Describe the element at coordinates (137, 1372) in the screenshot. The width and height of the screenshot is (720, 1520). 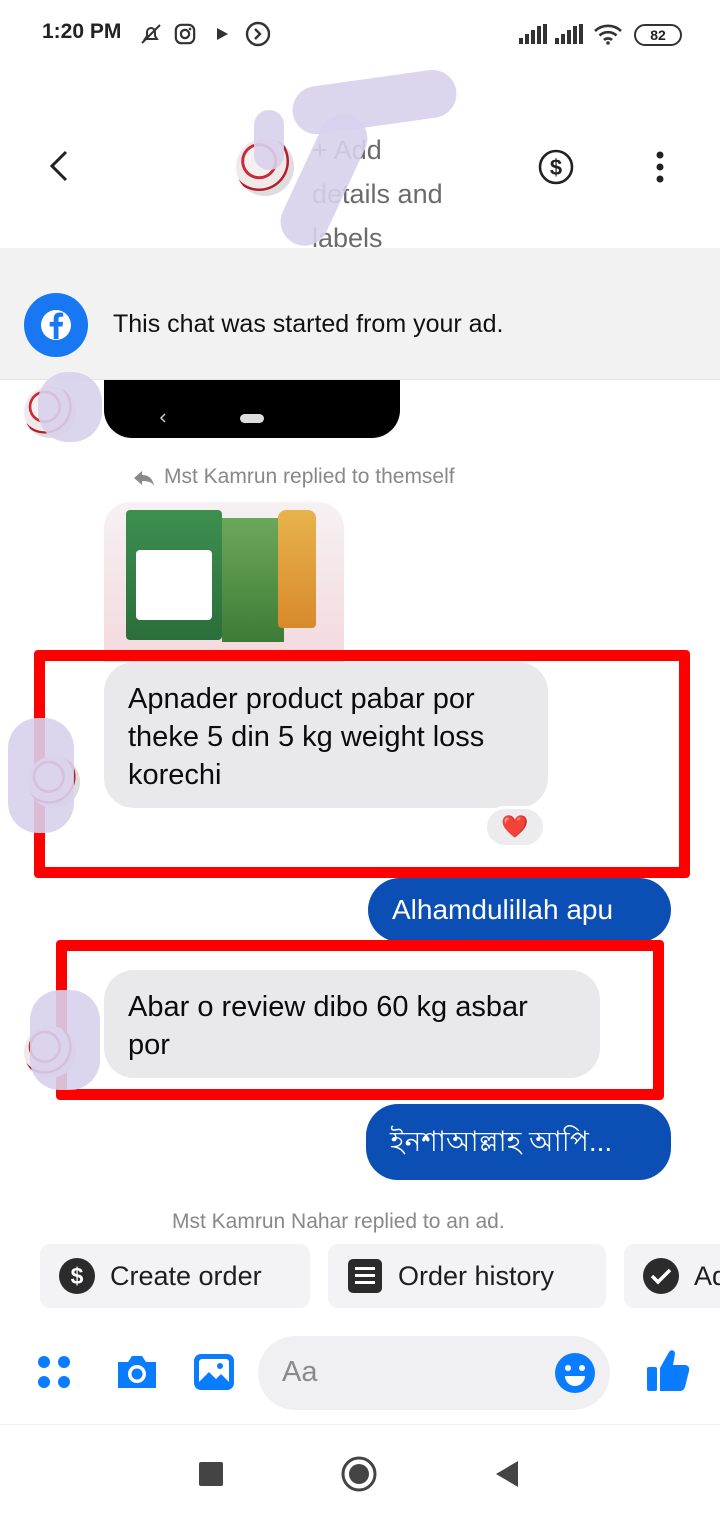
I see `camera-icon` at that location.